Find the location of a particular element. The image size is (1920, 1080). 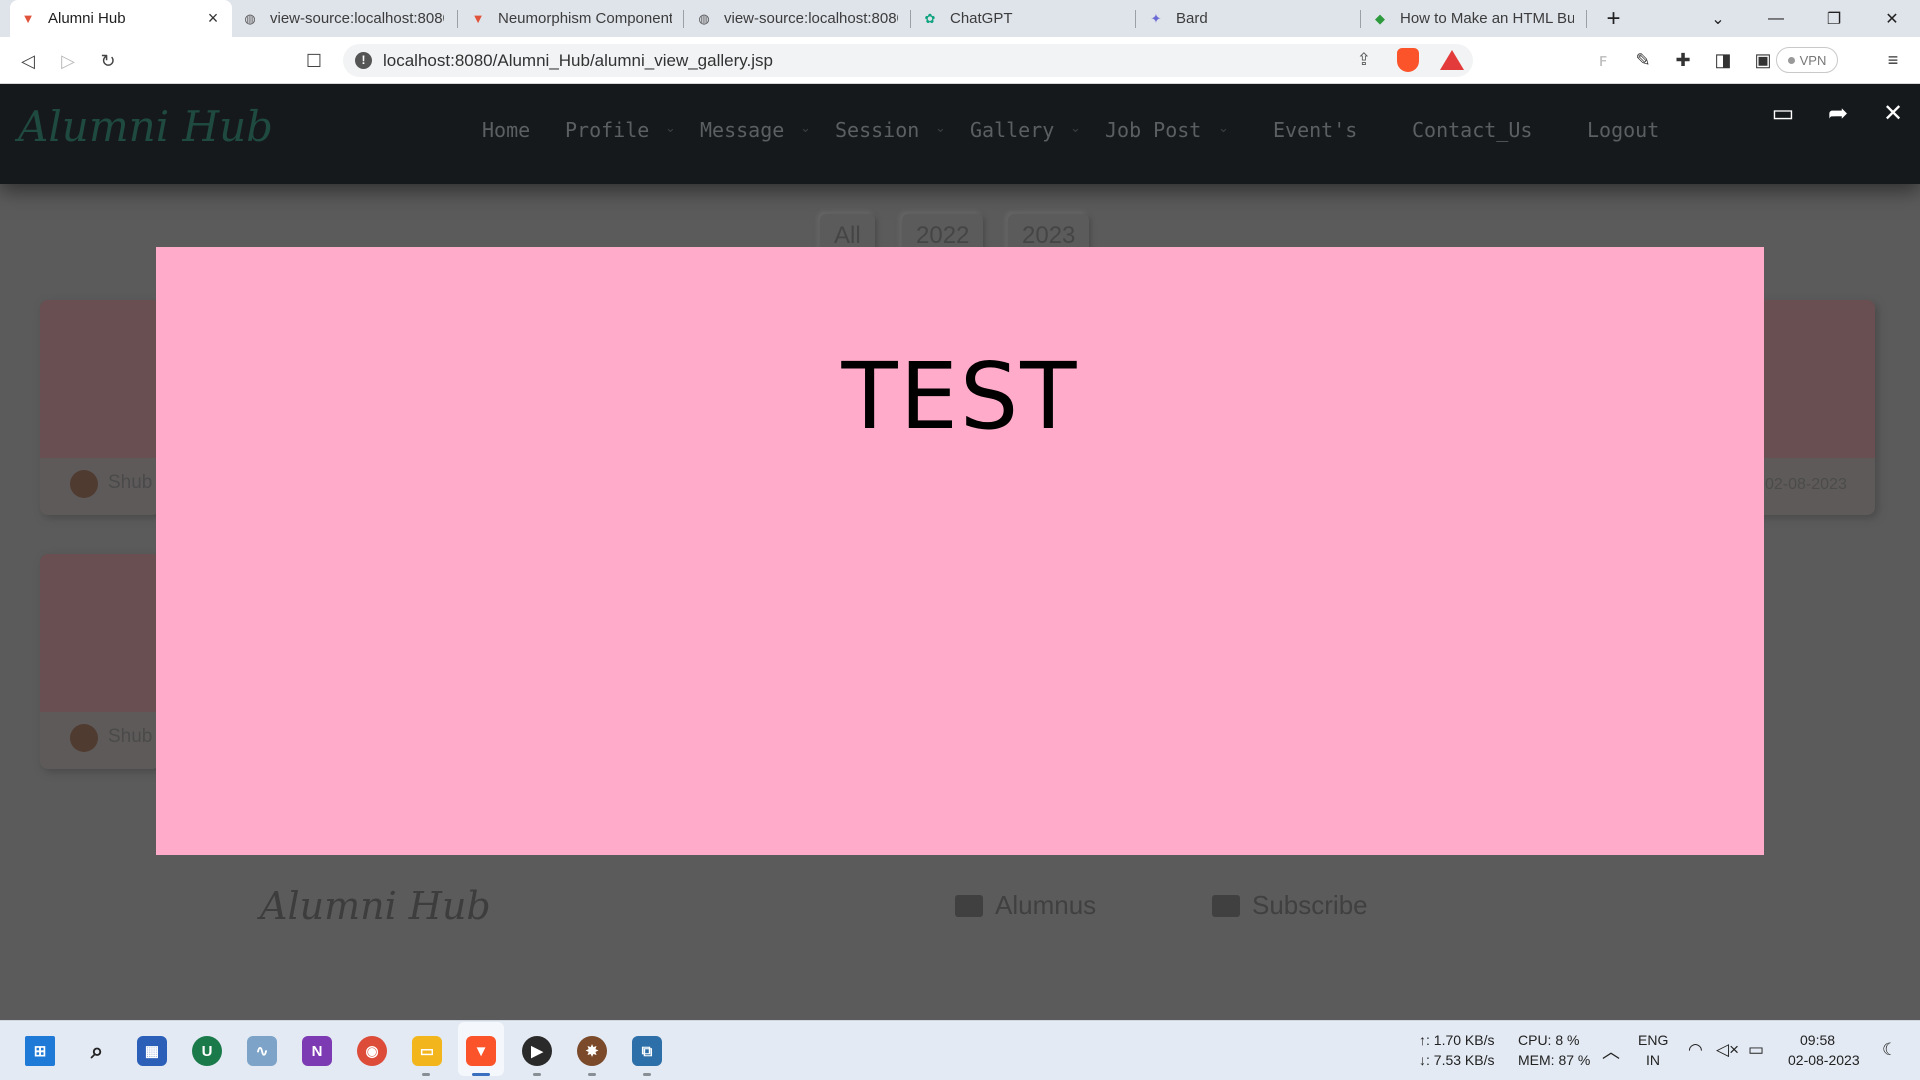

bookmark-icon: ☐ is located at coordinates (314, 61).